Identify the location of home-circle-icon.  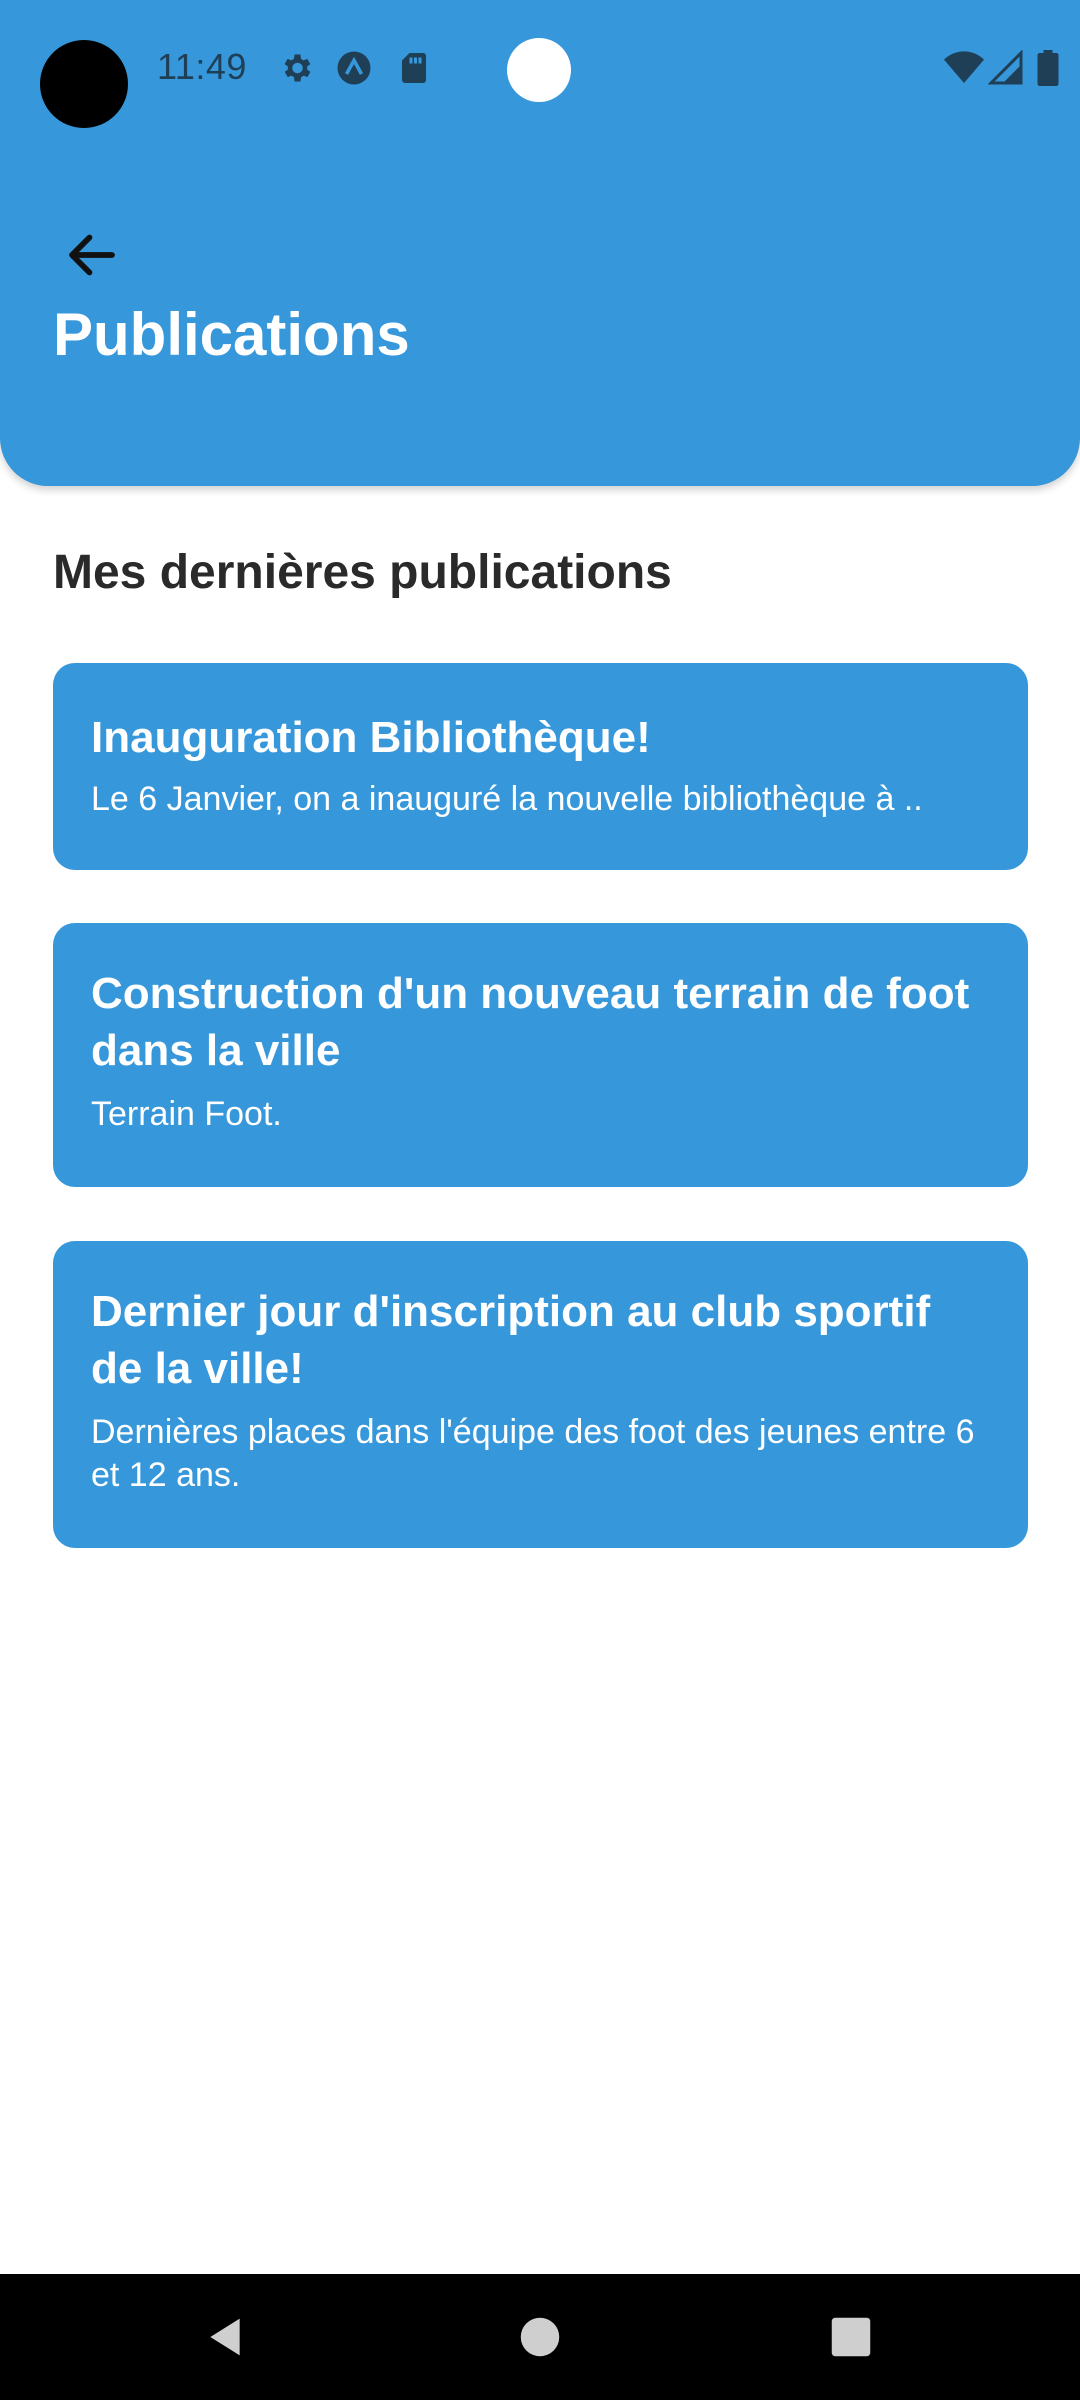
(540, 2339).